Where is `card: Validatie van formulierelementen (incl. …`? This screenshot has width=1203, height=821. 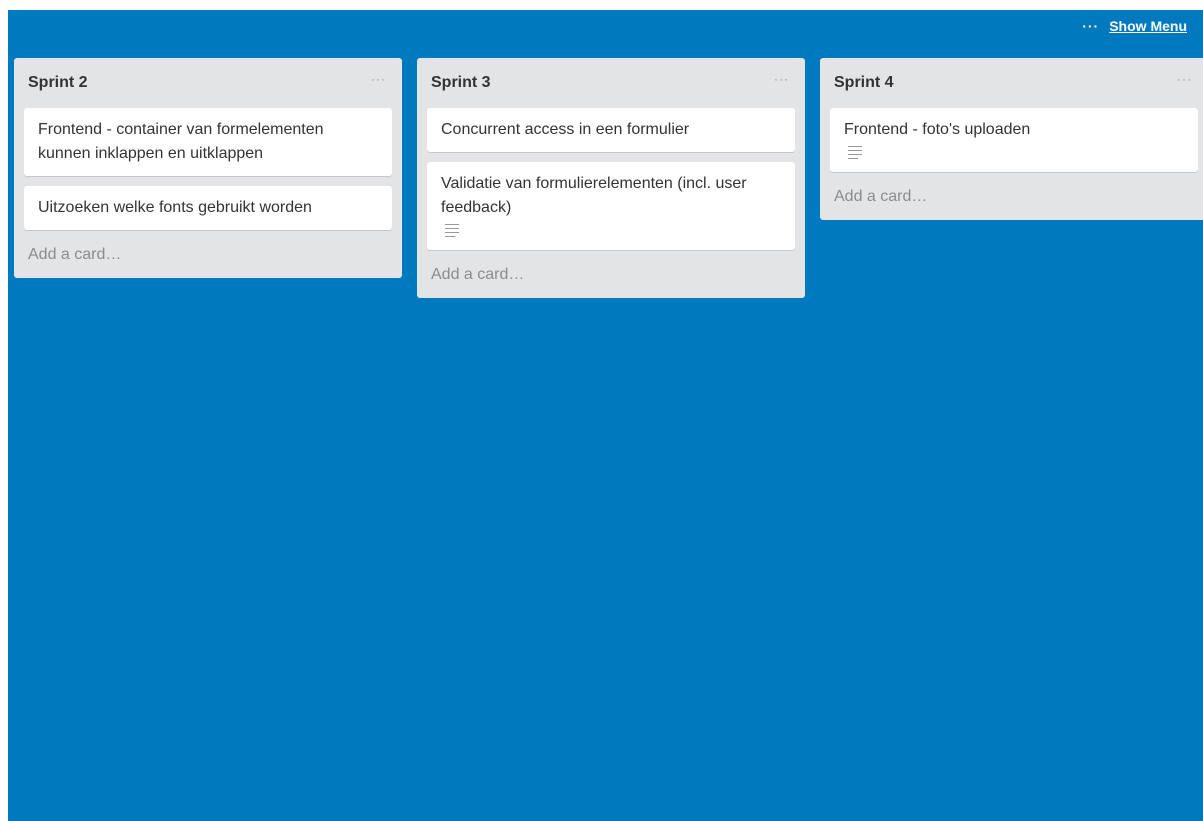 card: Validatie van formulierelementen (incl. … is located at coordinates (611, 206).